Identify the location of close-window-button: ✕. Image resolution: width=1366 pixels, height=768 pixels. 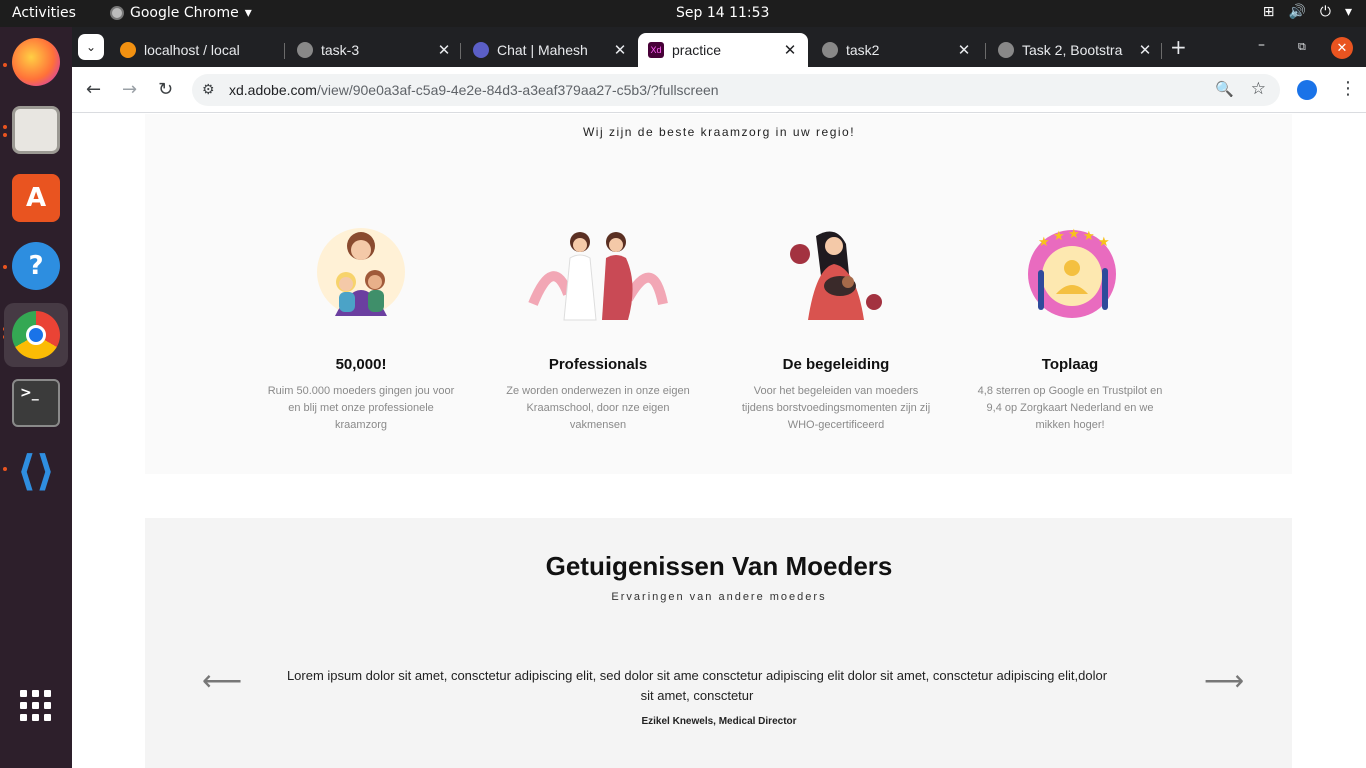
(1342, 48).